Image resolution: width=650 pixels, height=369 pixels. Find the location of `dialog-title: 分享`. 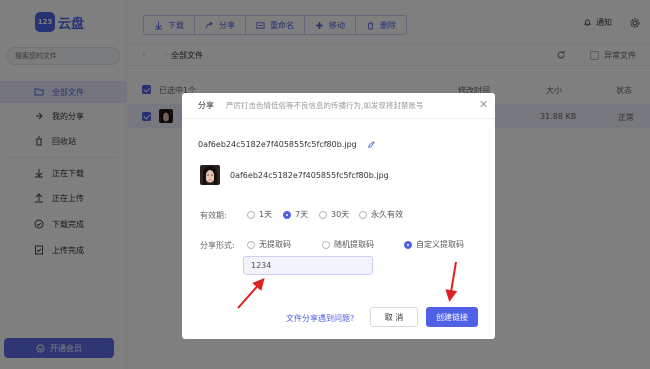

dialog-title: 分享 is located at coordinates (206, 105).